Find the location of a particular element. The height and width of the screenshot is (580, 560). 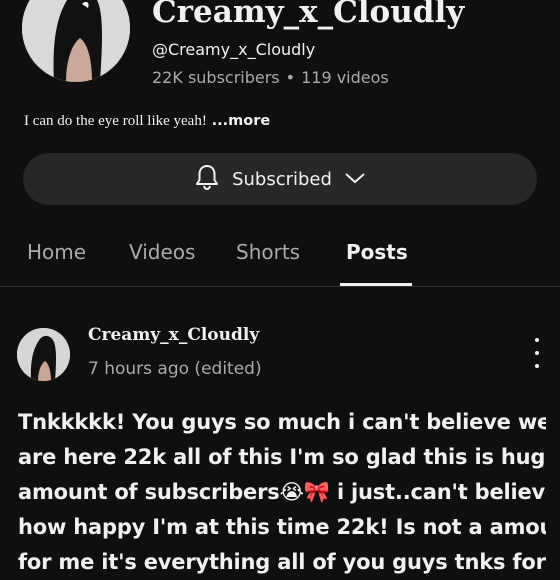

subscriber-count: 22K subscribers is located at coordinates (216, 77).